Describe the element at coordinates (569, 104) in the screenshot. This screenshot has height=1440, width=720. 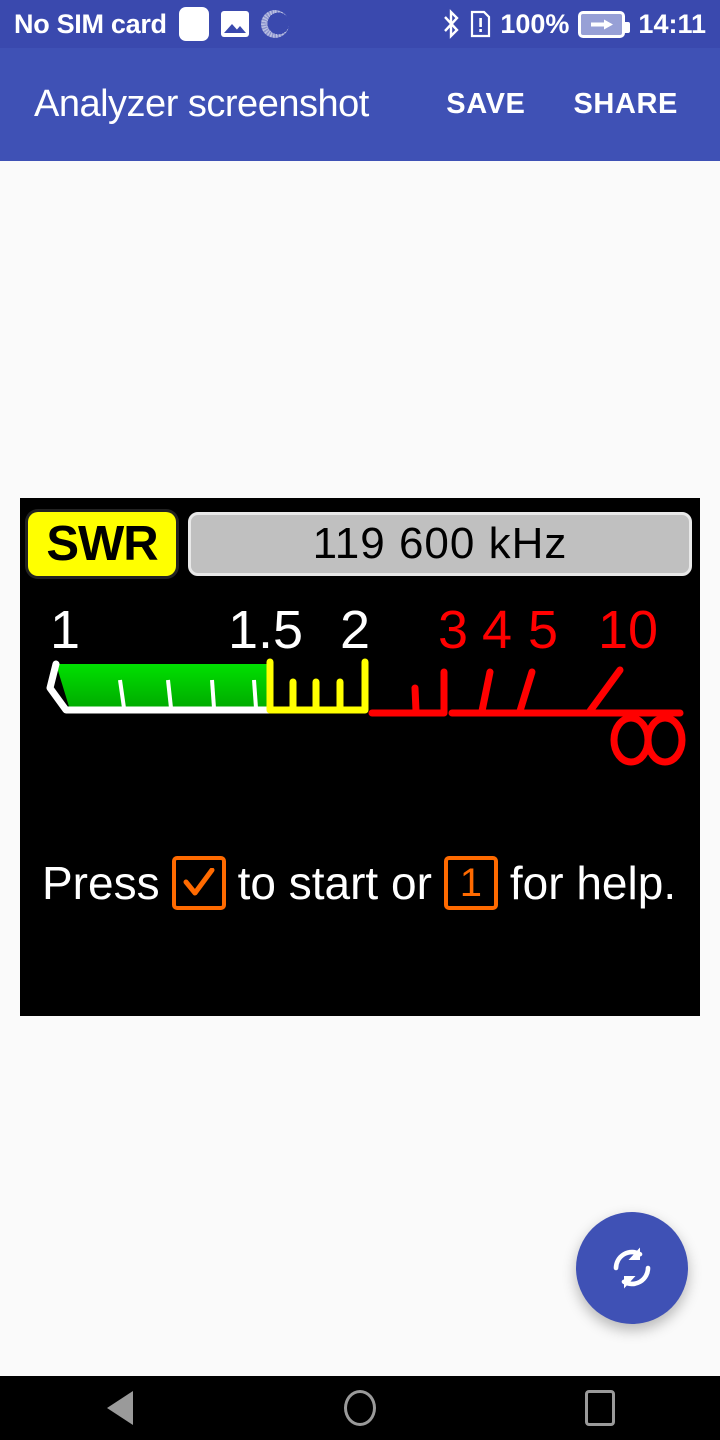
I see `app-bar-actions: SAVE SHARE` at that location.